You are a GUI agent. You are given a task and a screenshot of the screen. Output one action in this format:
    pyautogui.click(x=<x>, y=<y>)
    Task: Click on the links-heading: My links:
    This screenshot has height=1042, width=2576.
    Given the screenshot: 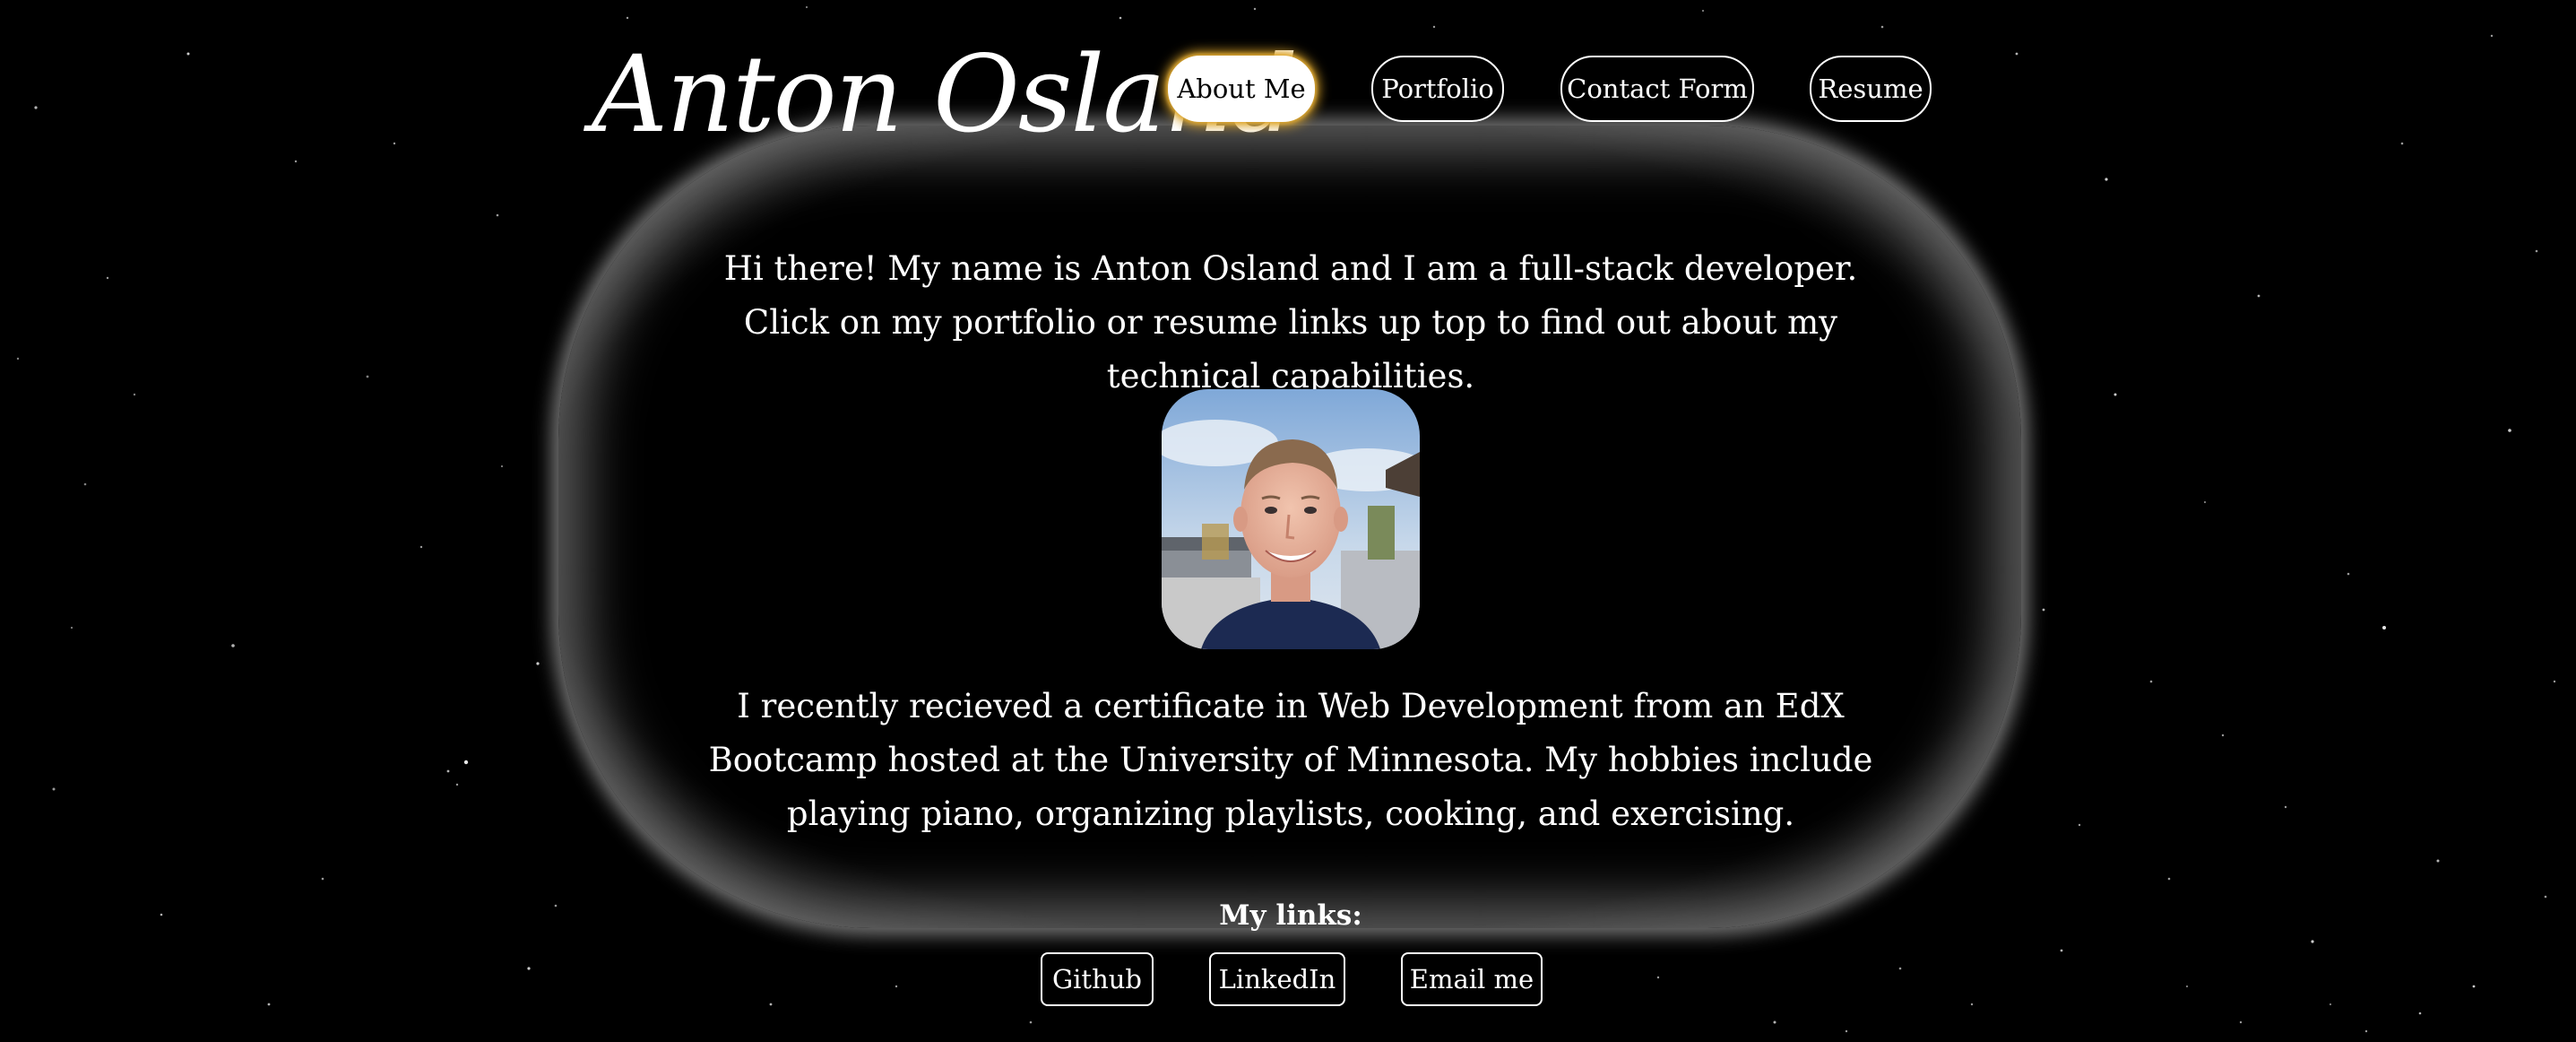 What is the action you would take?
    pyautogui.click(x=1290, y=916)
    